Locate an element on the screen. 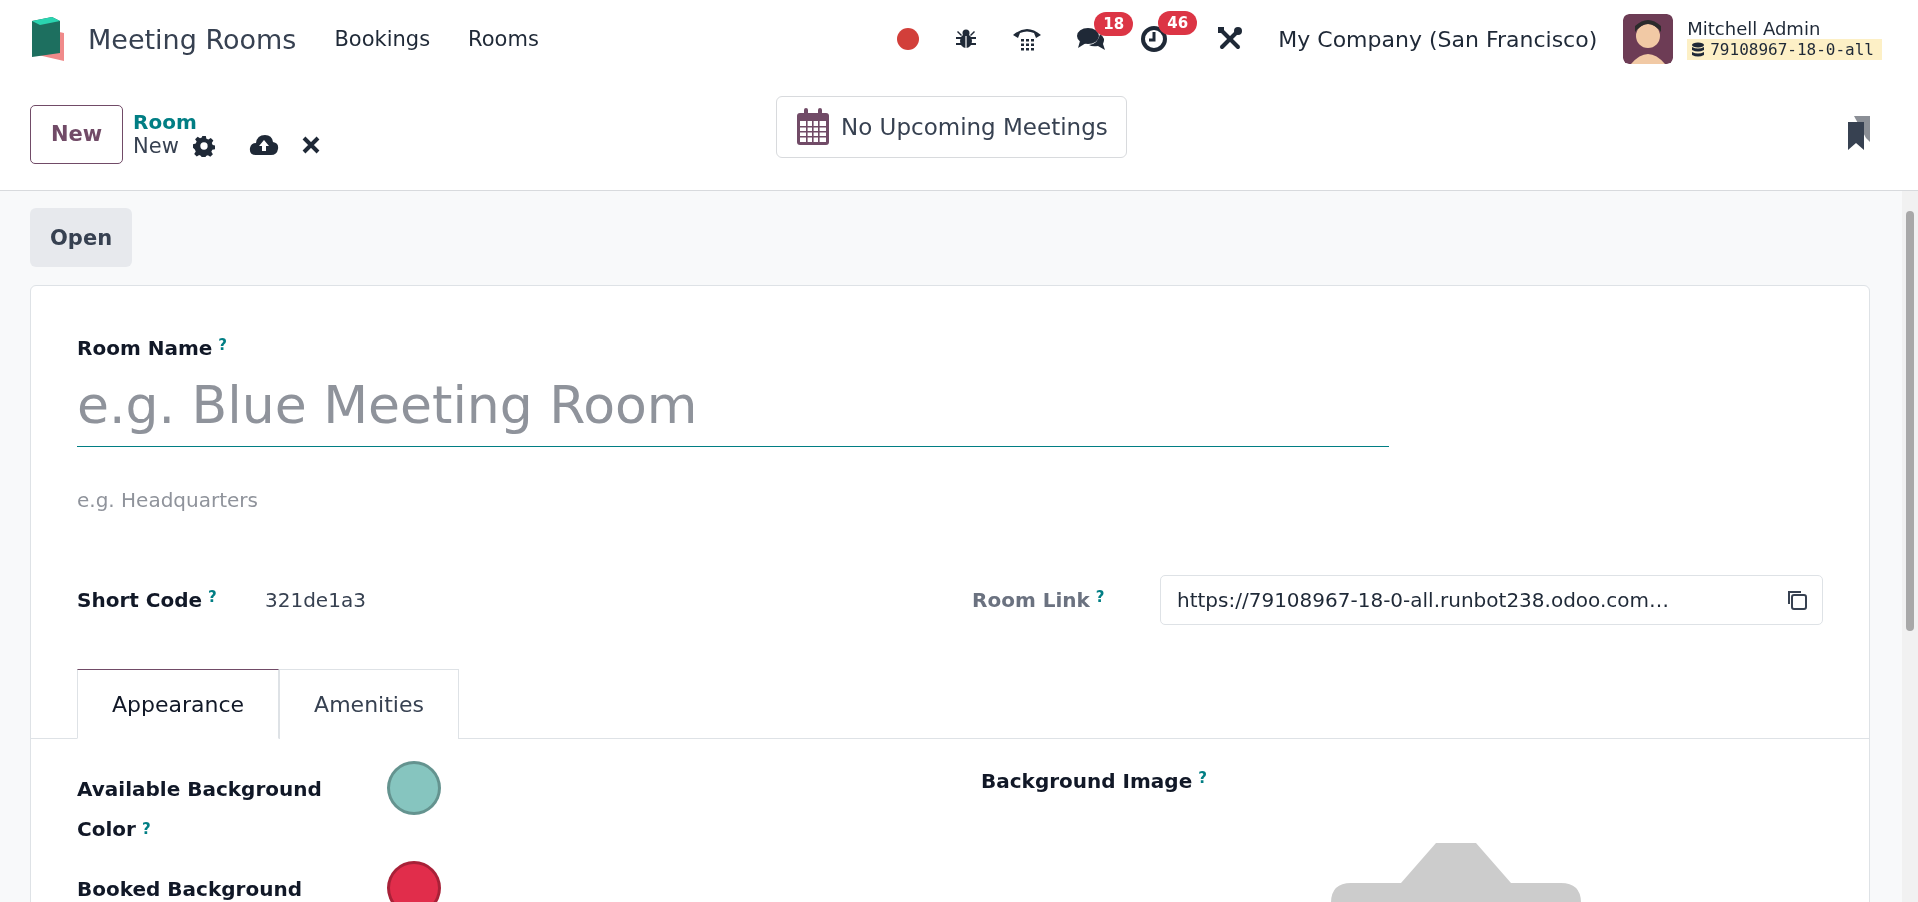 This screenshot has height=902, width=1918. field-label: Background Image is located at coordinates (1087, 781).